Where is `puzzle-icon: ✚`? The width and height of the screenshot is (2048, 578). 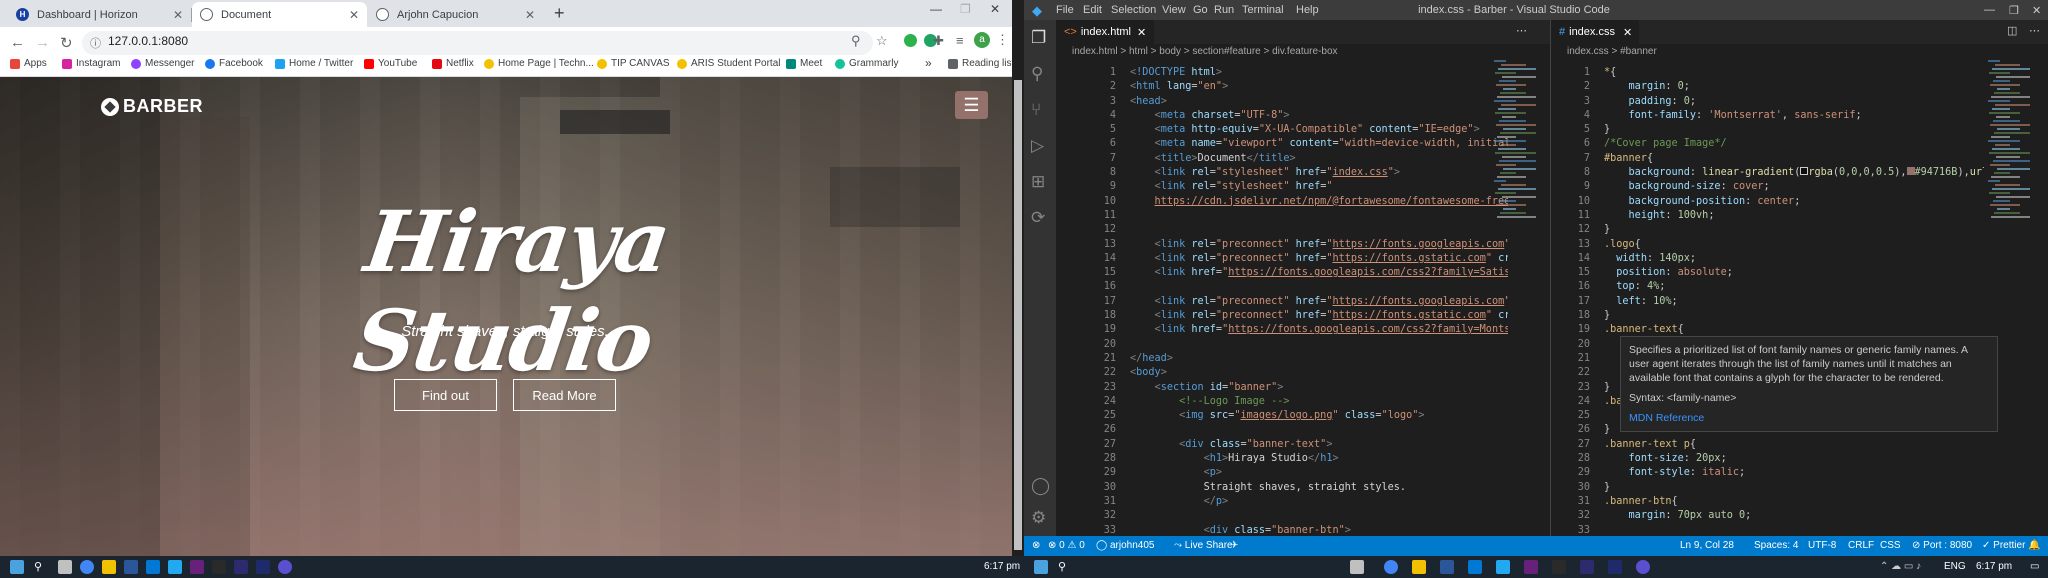 puzzle-icon: ✚ is located at coordinates (938, 41).